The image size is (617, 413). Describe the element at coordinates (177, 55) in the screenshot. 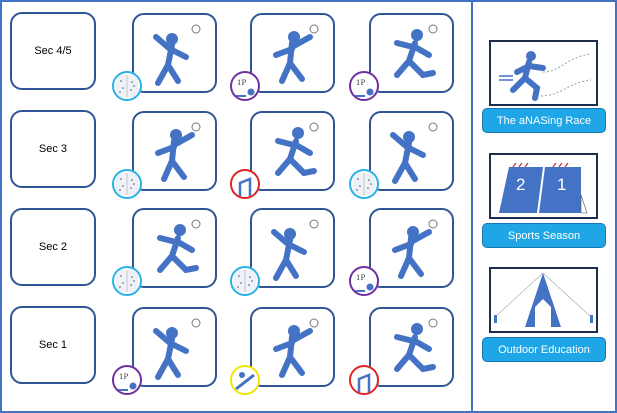

I see `handball-icon` at that location.